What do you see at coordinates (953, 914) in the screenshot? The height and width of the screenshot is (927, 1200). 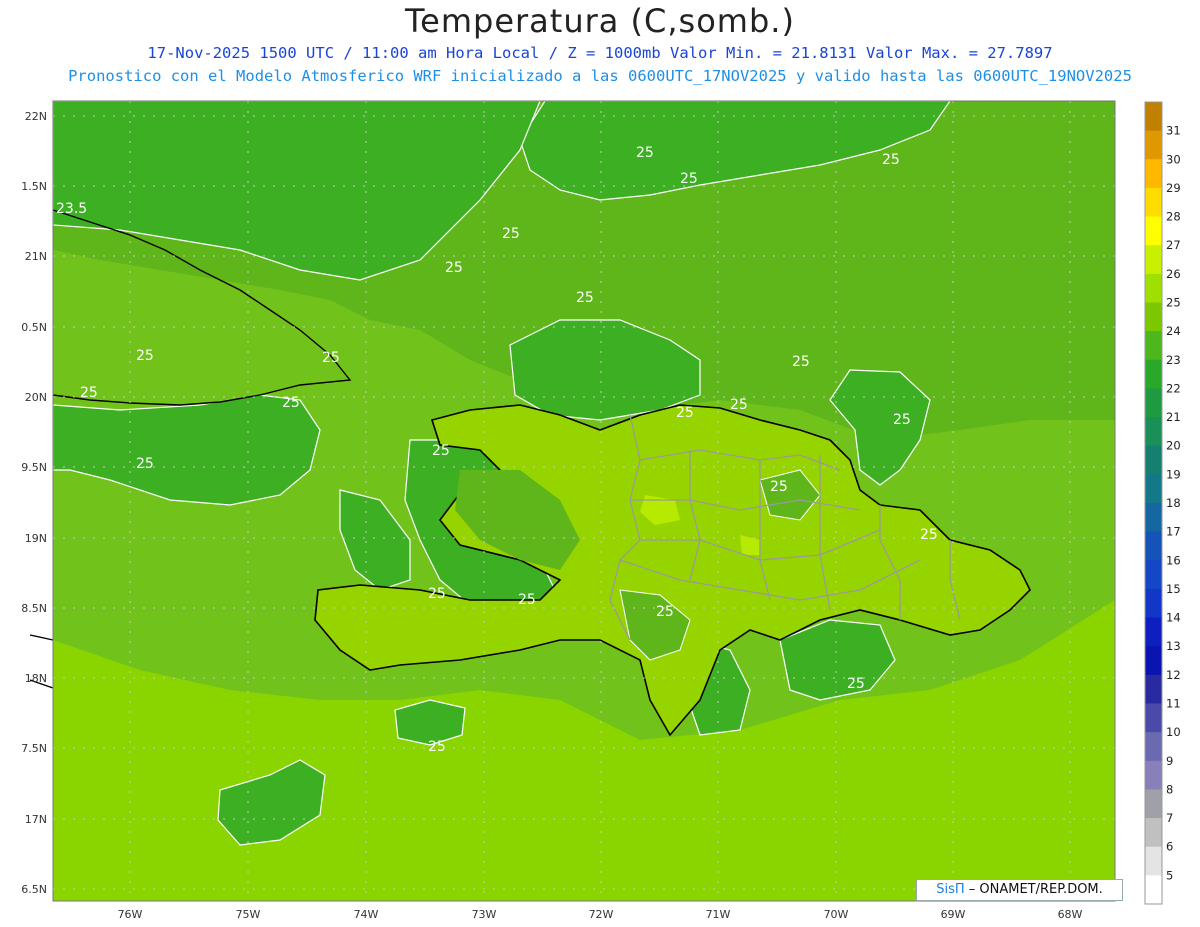 I see `lon-label: 69W` at bounding box center [953, 914].